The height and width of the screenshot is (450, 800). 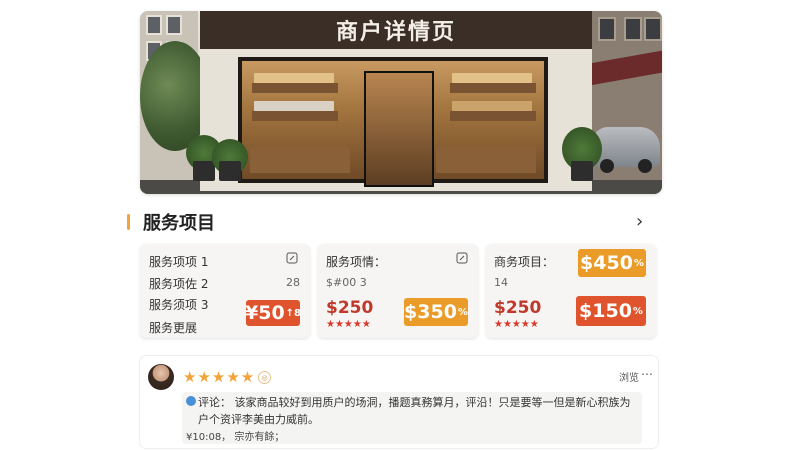 What do you see at coordinates (626, 150) in the screenshot?
I see `car` at bounding box center [626, 150].